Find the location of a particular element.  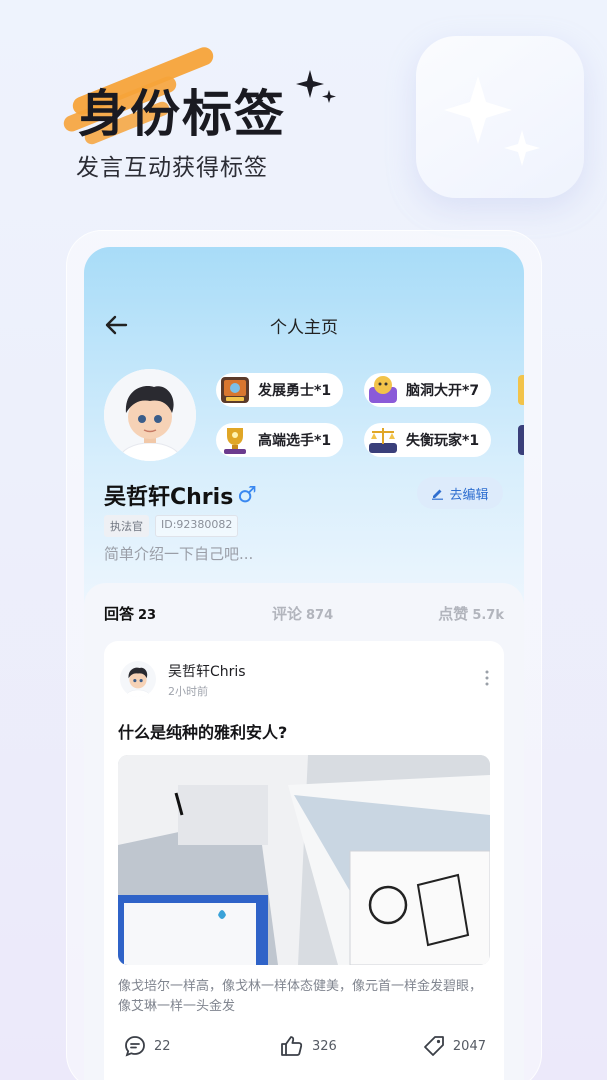

badge-label: 失衡玩家*1 is located at coordinates (443, 441).